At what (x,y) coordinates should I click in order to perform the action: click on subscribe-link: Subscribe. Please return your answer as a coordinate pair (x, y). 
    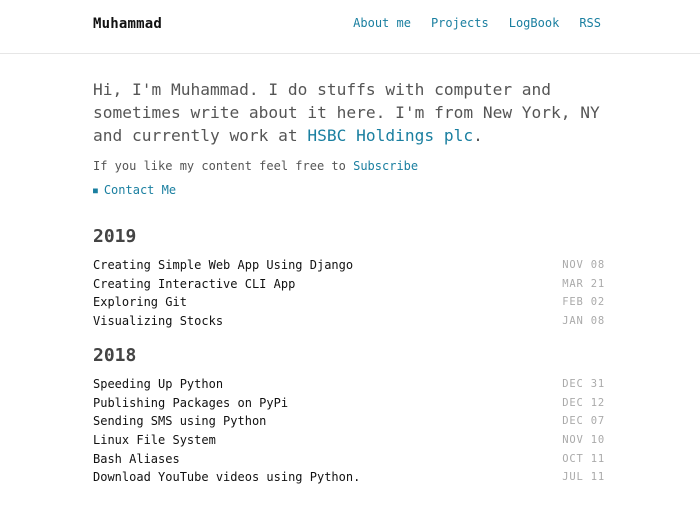
    Looking at the image, I should click on (385, 166).